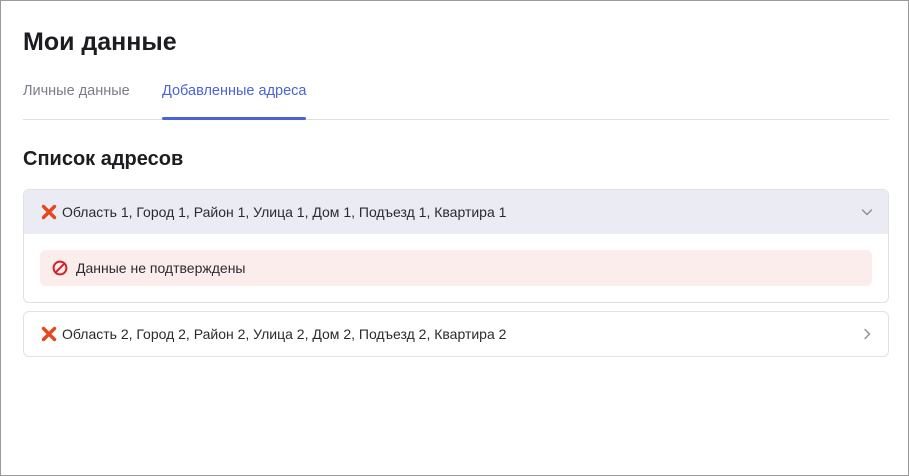 Image resolution: width=909 pixels, height=476 pixels. What do you see at coordinates (867, 334) in the screenshot?
I see `chevron-right-icon` at bounding box center [867, 334].